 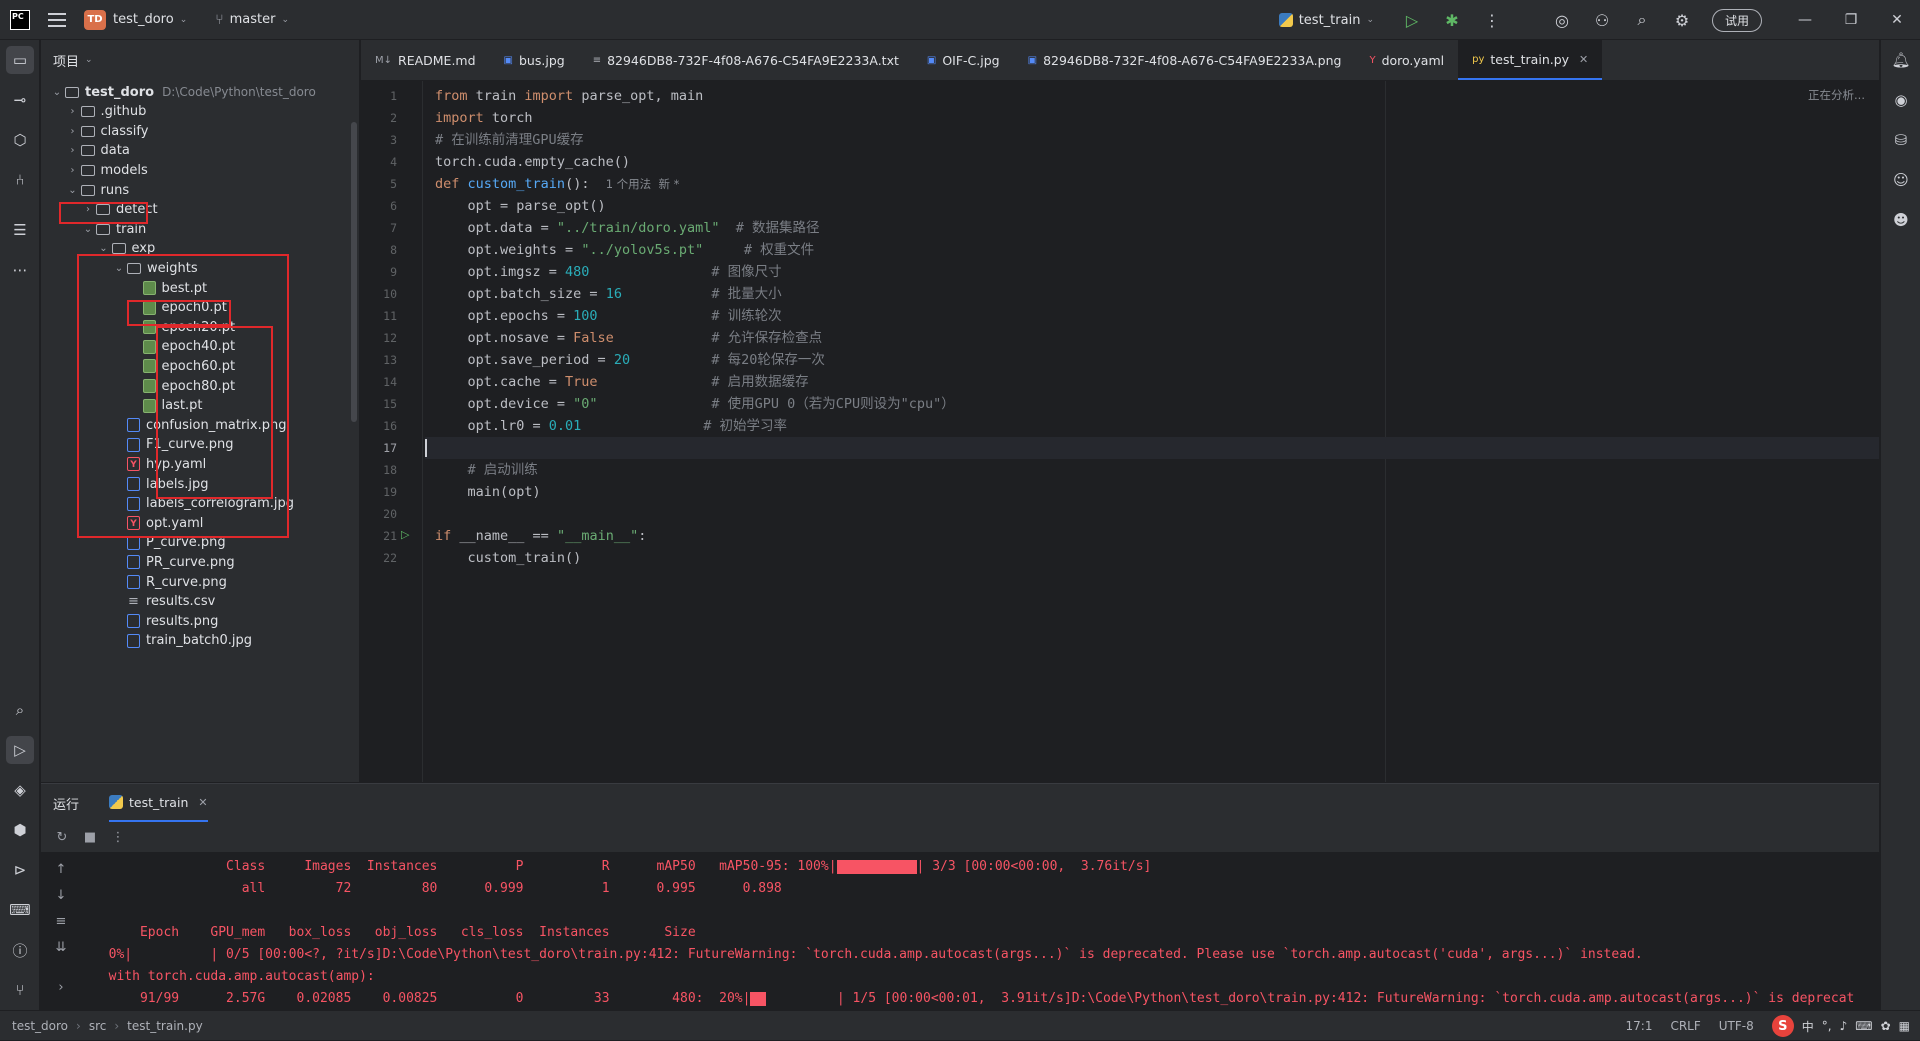 What do you see at coordinates (1152, 426) in the screenshot?
I see `code-line: opt.lr0 = 0.01 # 初始学习率` at bounding box center [1152, 426].